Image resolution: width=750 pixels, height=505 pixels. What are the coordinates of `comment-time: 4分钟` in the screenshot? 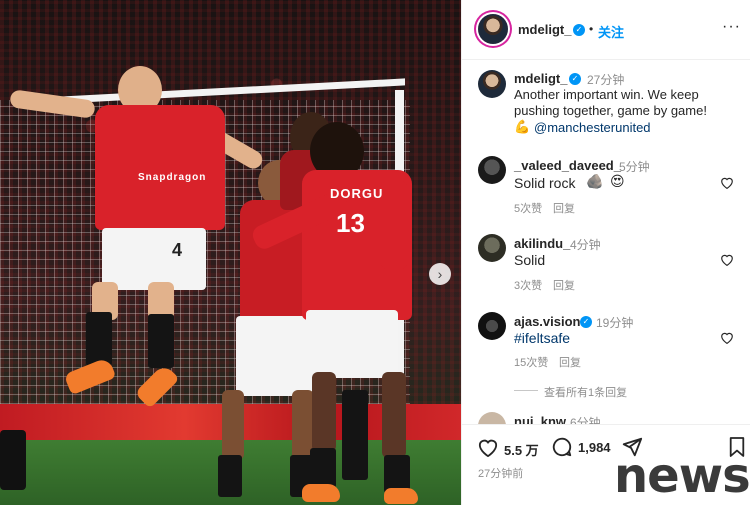 It's located at (585, 245).